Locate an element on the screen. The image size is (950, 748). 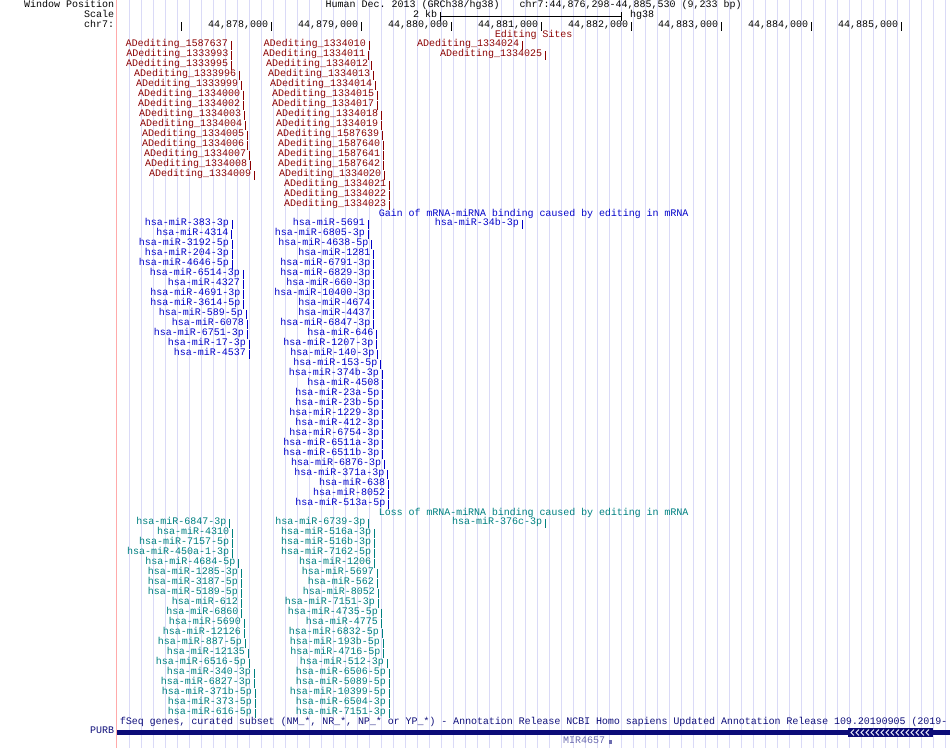
site-label: hsa-miR-6511a-3p is located at coordinates (331, 444).